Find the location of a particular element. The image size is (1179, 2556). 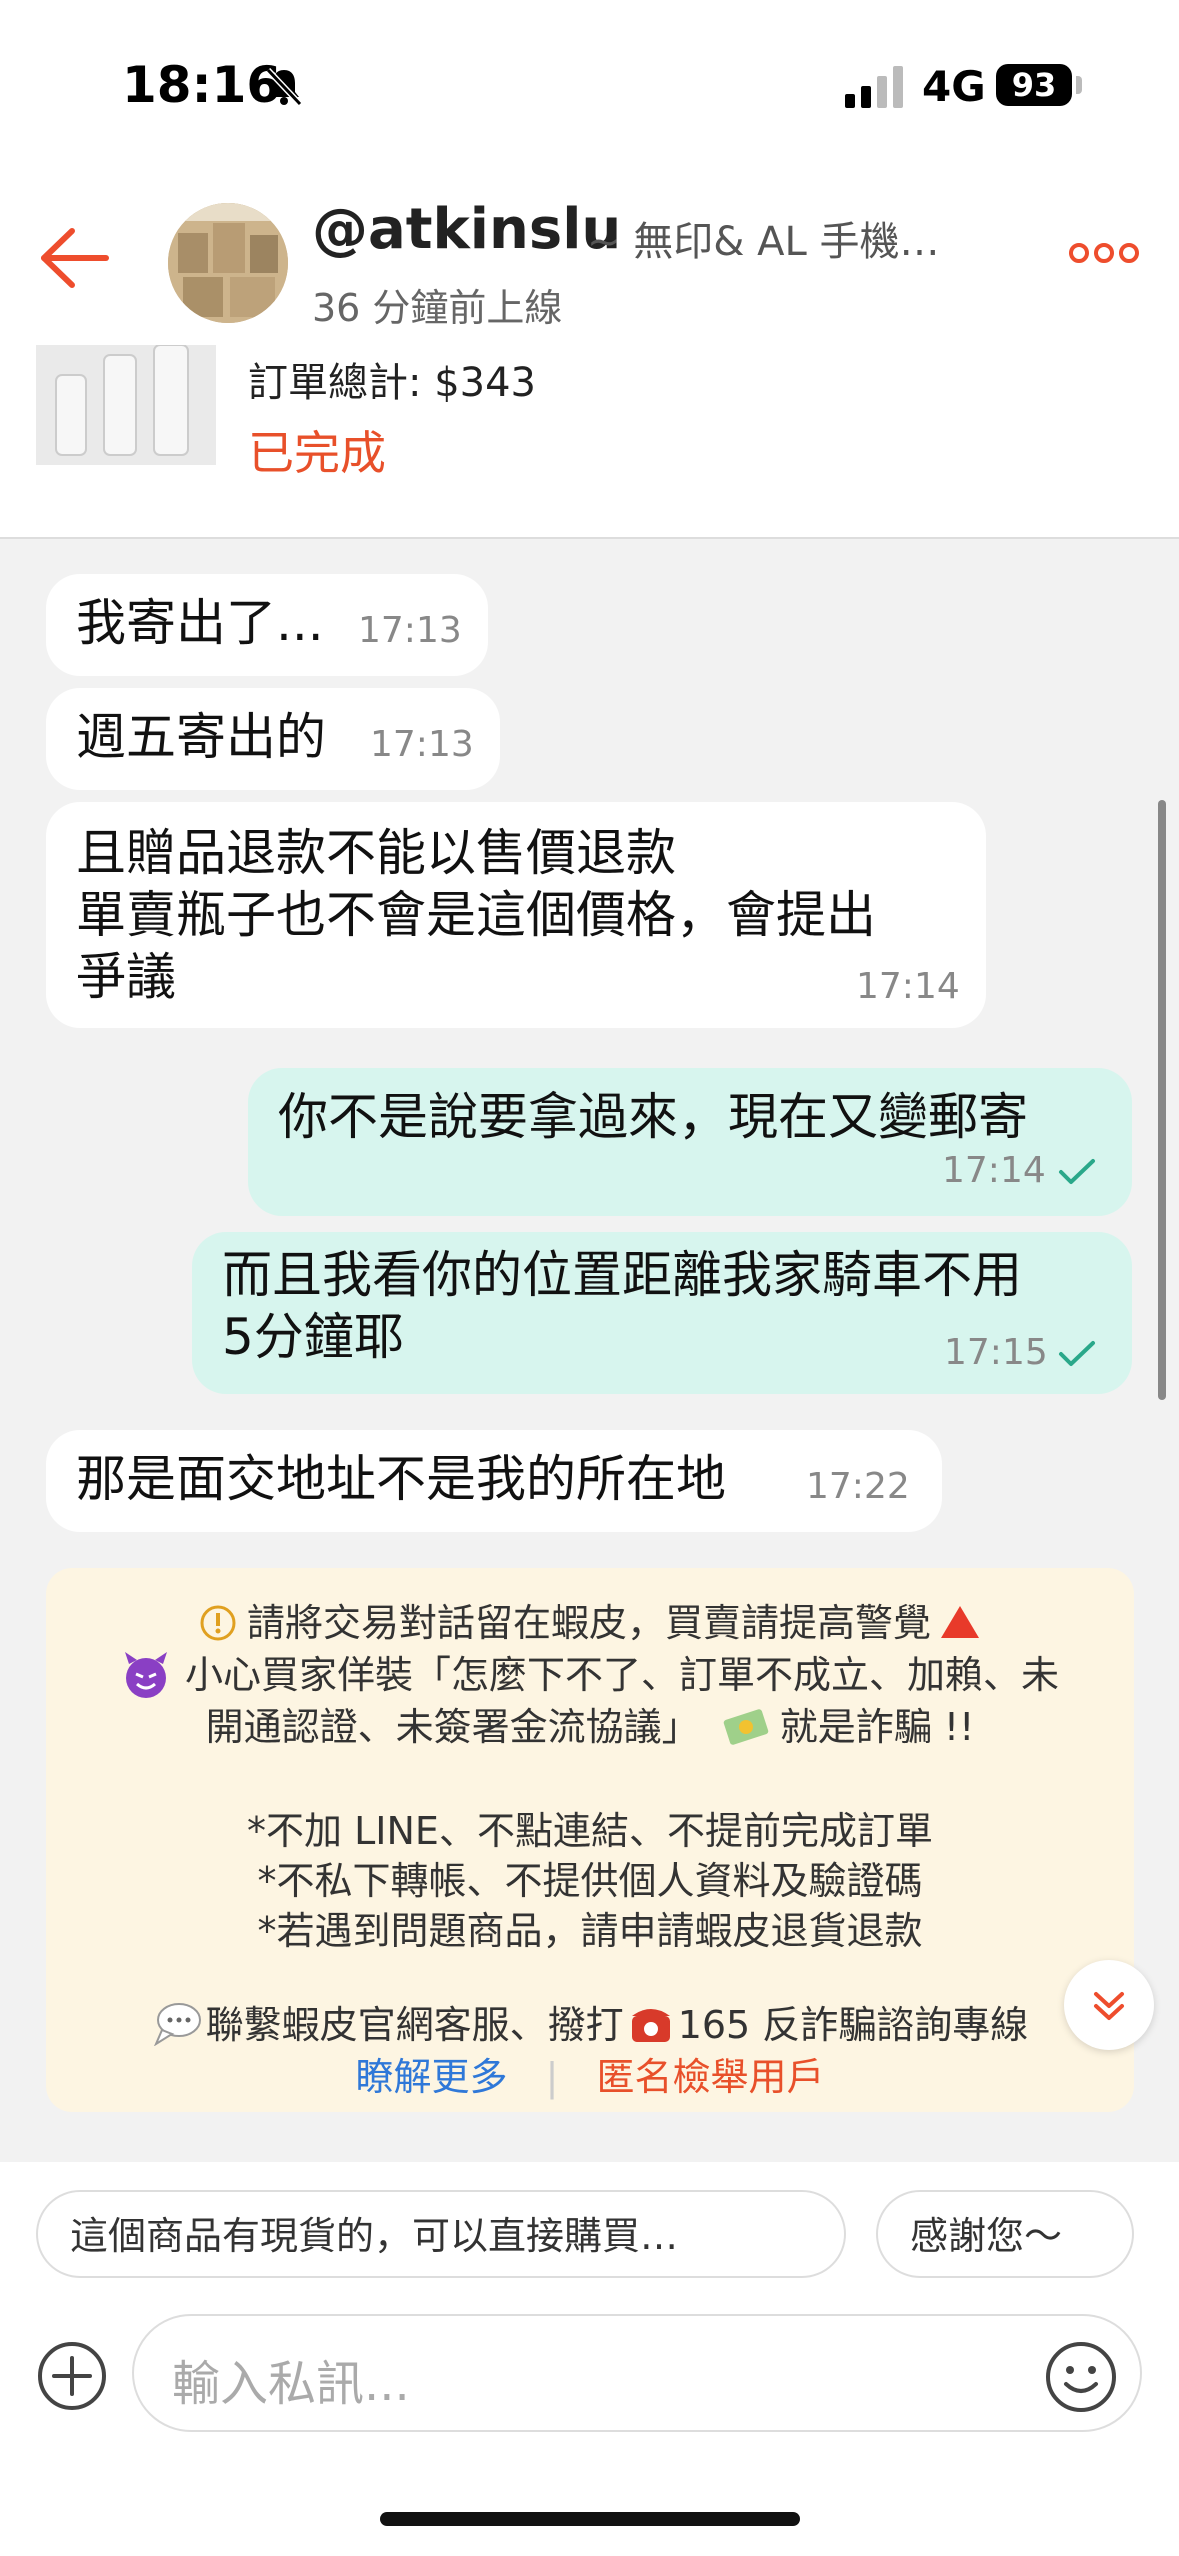

contact-text: 聯繫蝦皮官網客服、撥打 is located at coordinates (414, 2025).